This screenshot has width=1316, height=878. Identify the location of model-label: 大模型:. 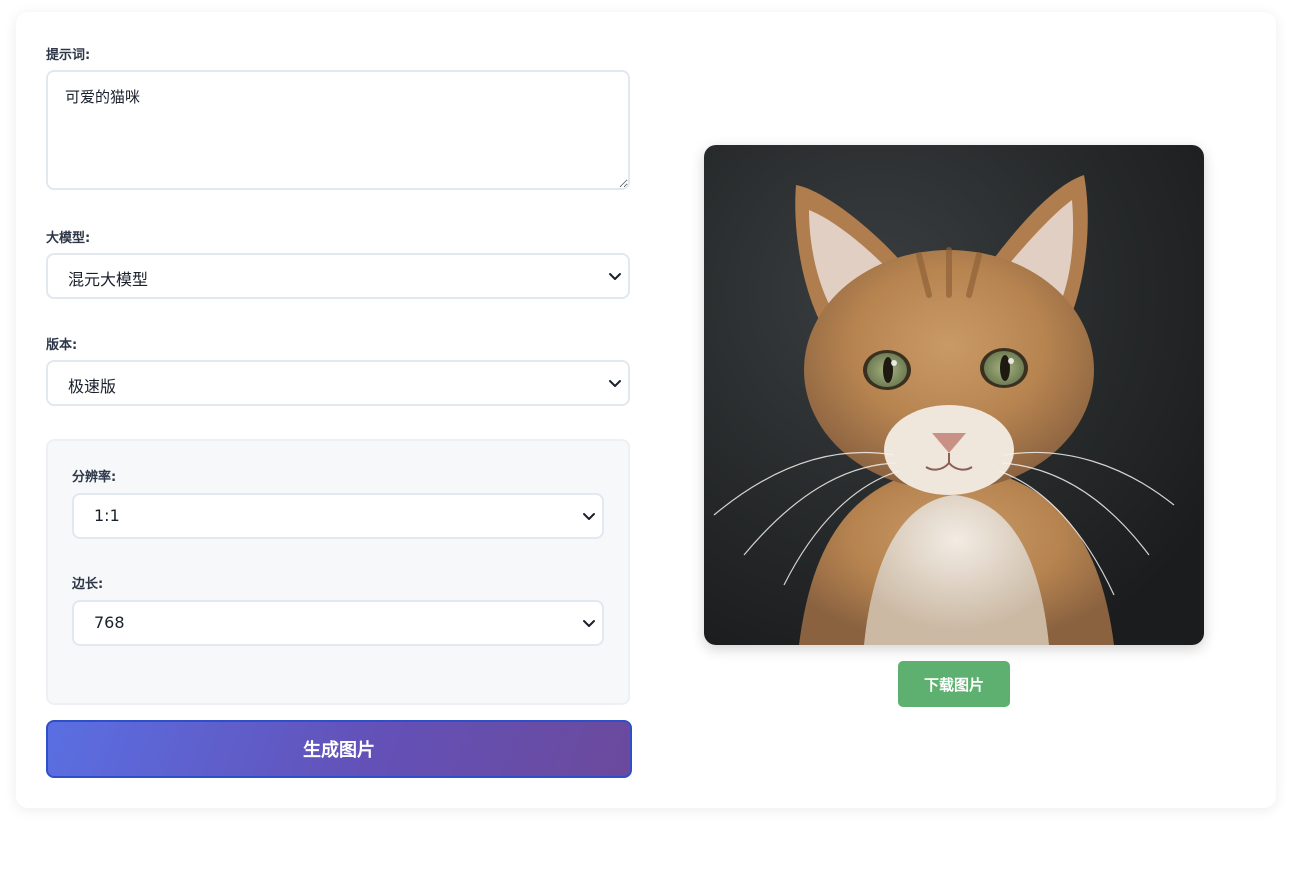
(68, 238).